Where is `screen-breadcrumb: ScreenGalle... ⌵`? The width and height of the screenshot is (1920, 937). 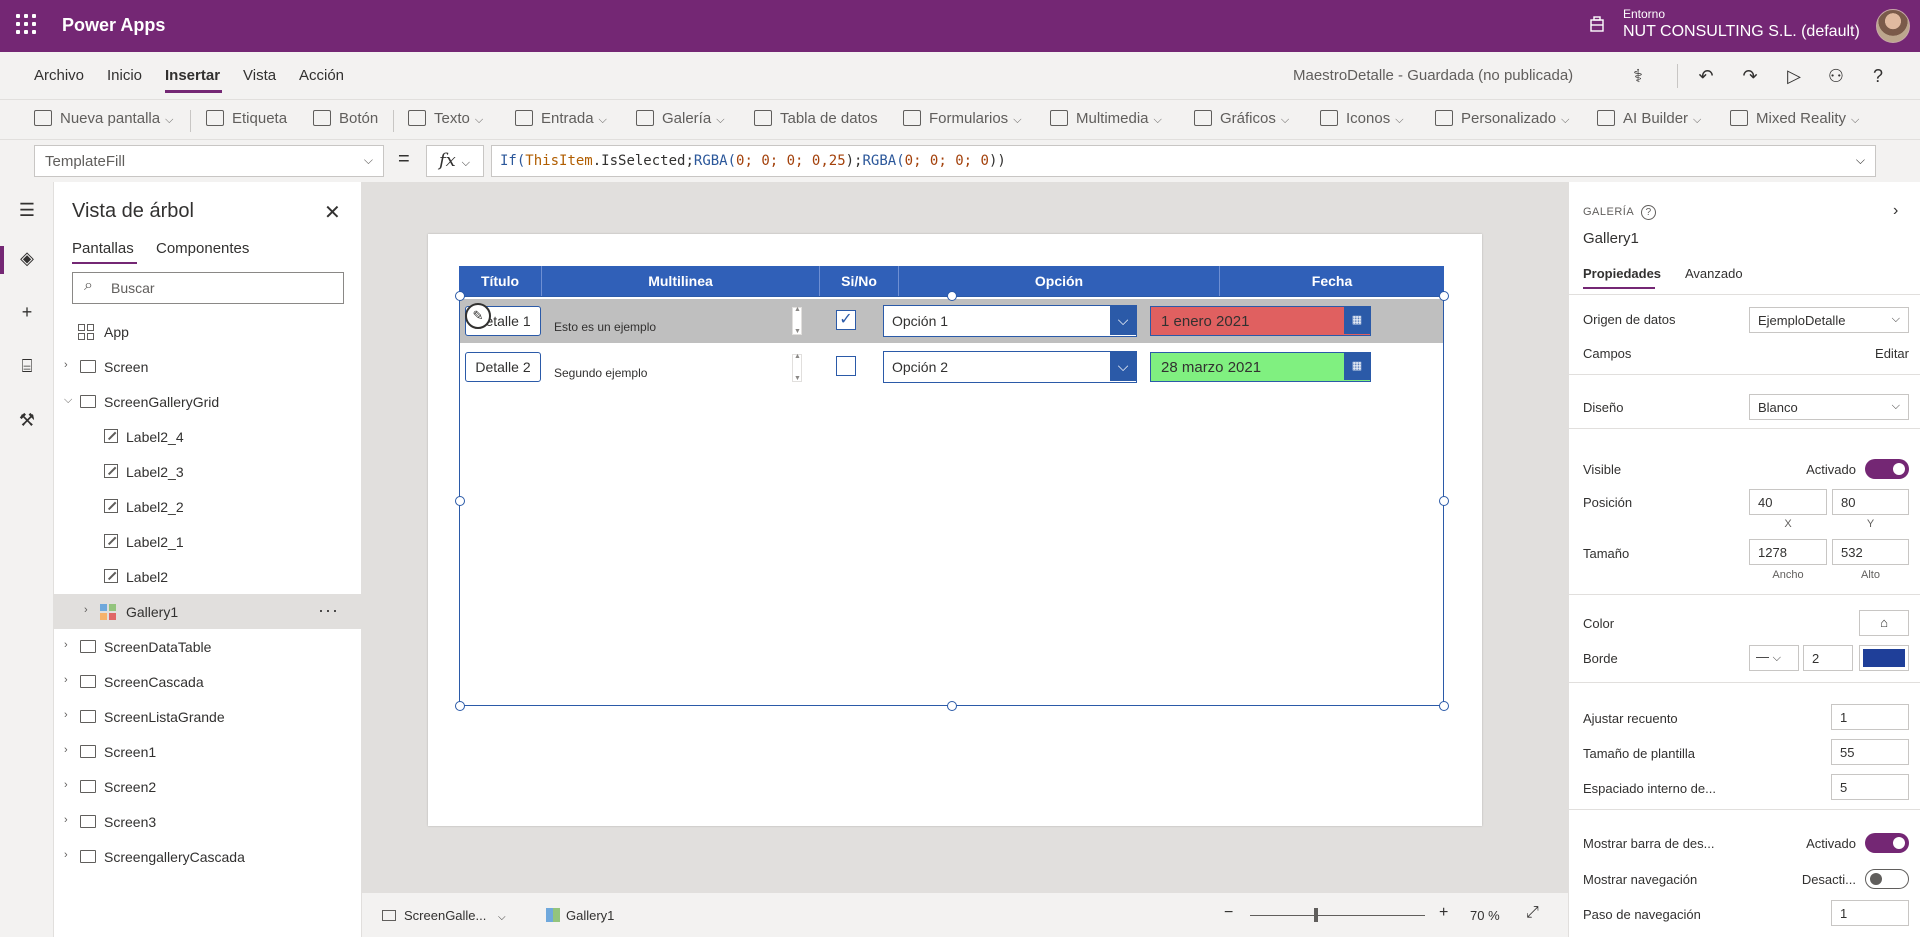 screen-breadcrumb: ScreenGalle... ⌵ is located at coordinates (444, 915).